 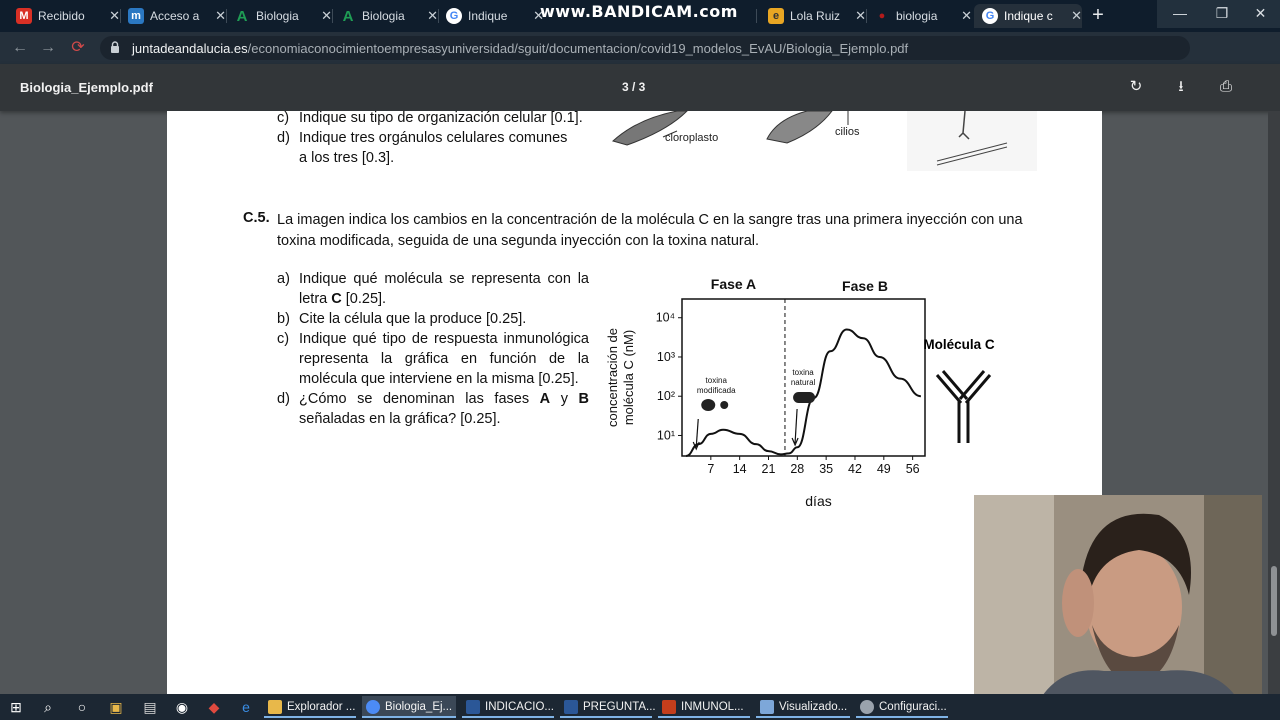 I want to click on app-icon: ▣, so click(x=116, y=707).